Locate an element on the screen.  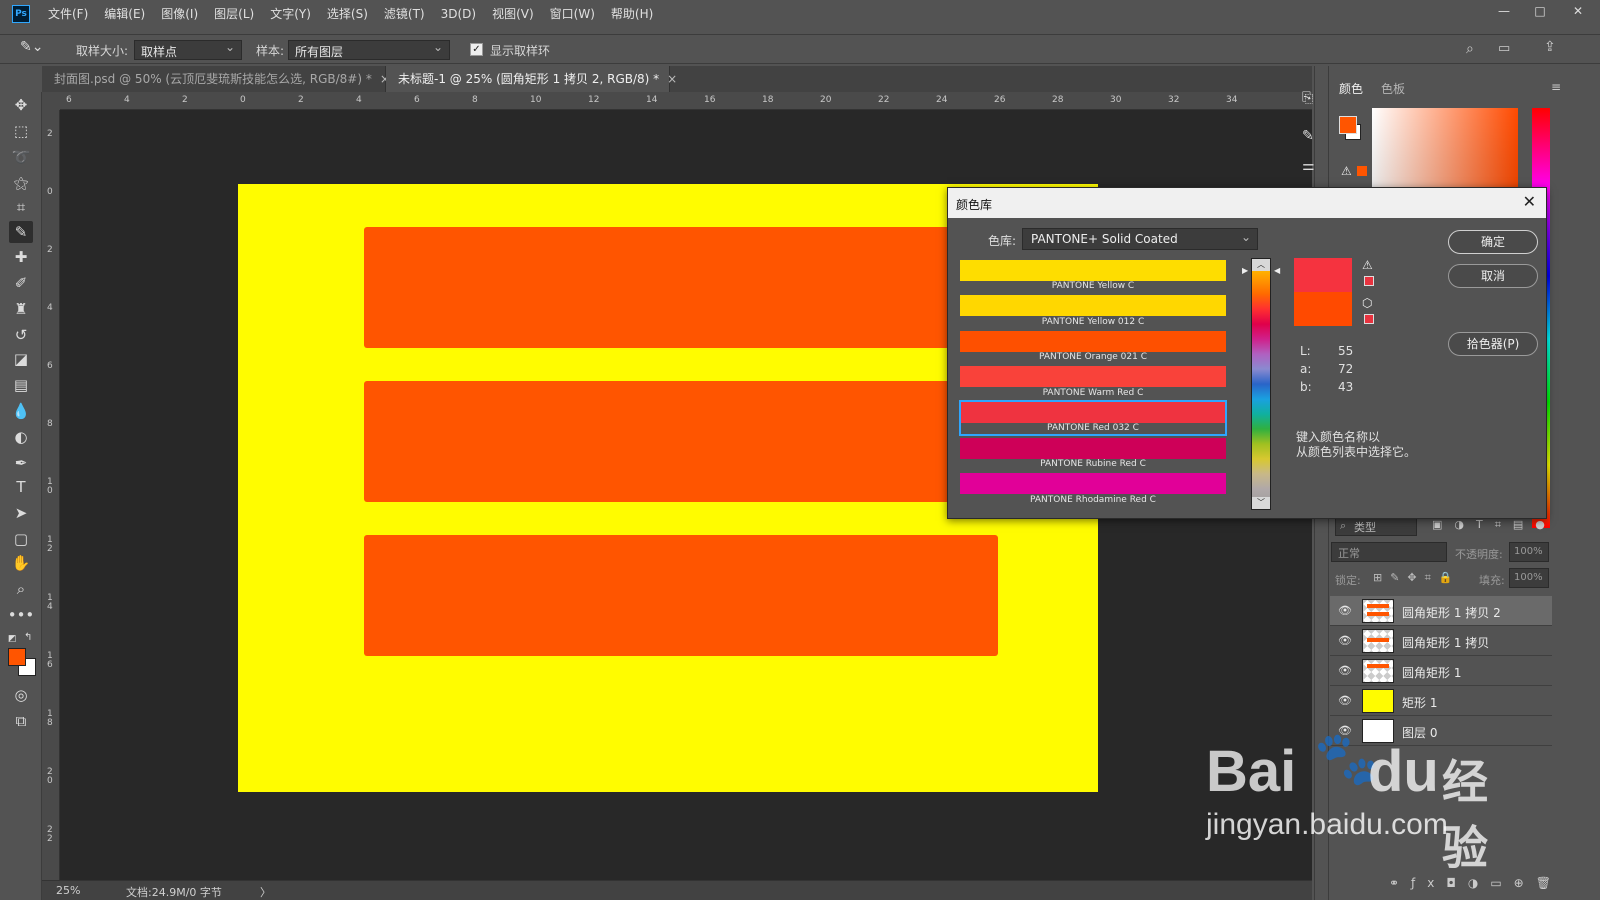
layer-row: 👁 圆角矩形 1 拷贝 2 is located at coordinates (1441, 611).